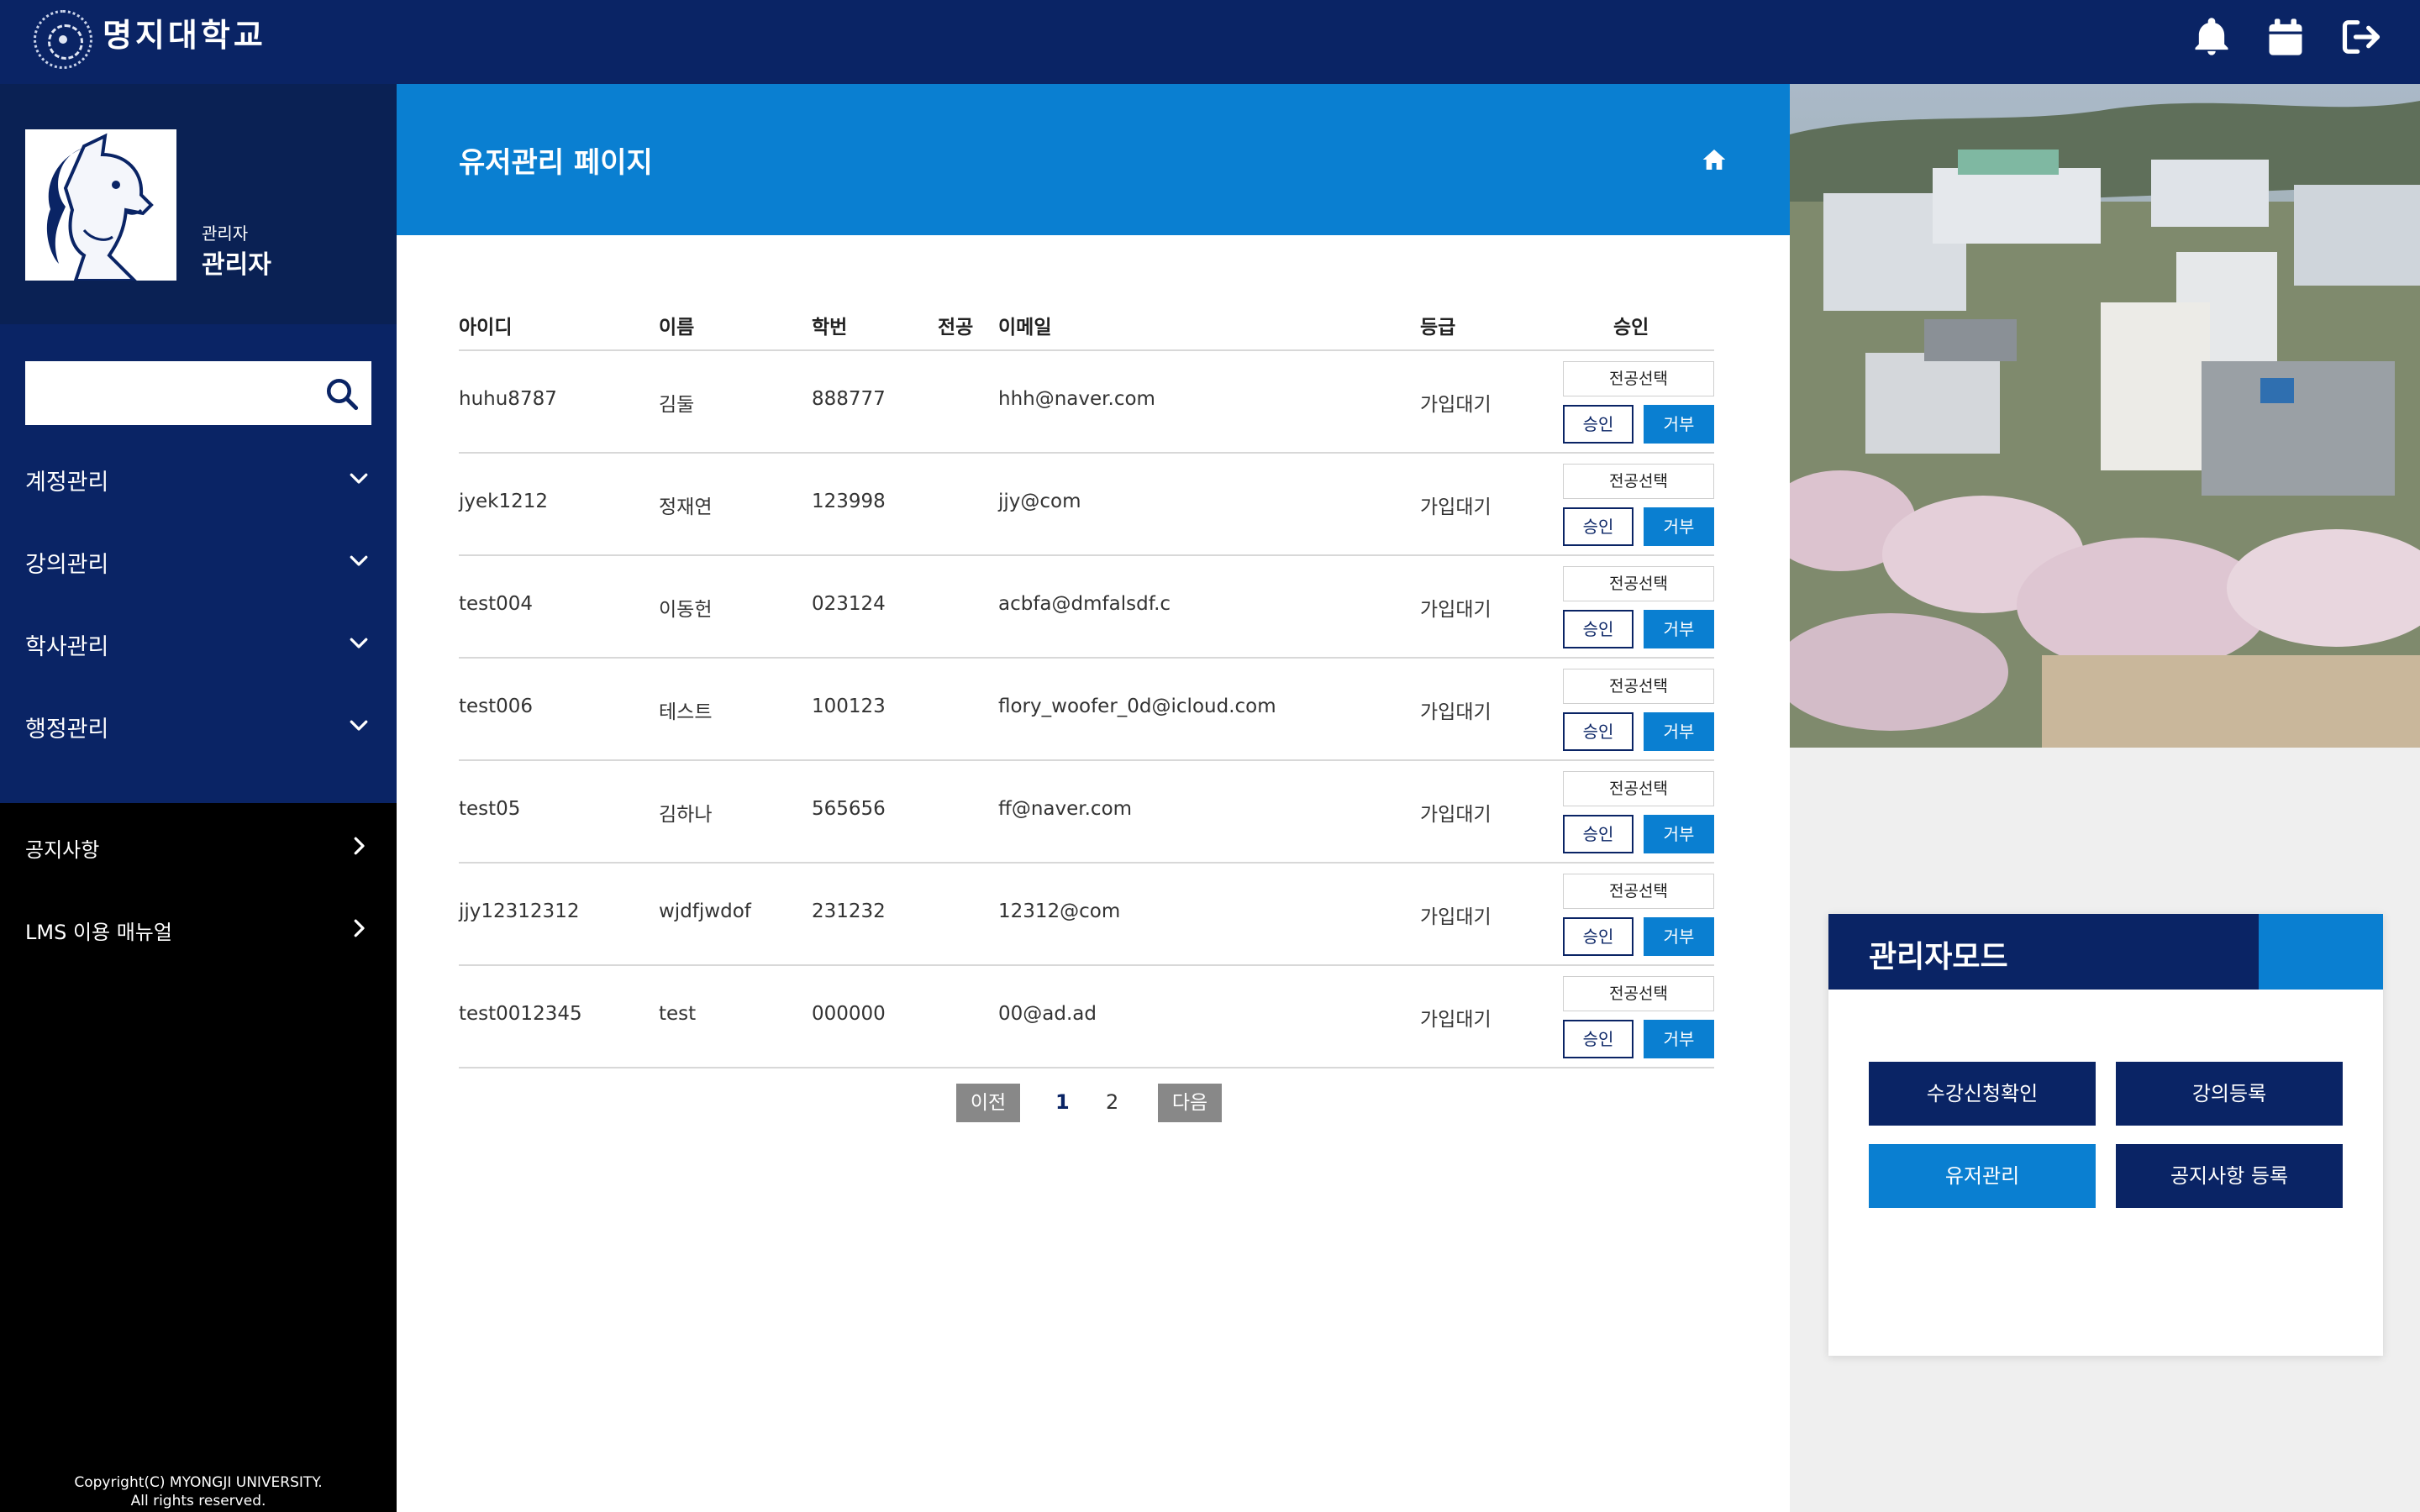 Image resolution: width=2420 pixels, height=1512 pixels. What do you see at coordinates (225, 233) in the screenshot?
I see `role-caption: 관리자` at bounding box center [225, 233].